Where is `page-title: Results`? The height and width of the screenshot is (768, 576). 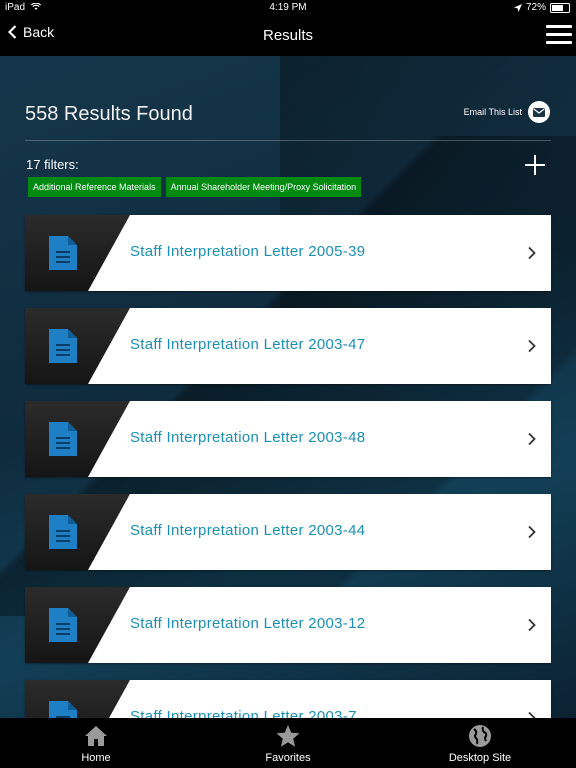
page-title: Results is located at coordinates (288, 35).